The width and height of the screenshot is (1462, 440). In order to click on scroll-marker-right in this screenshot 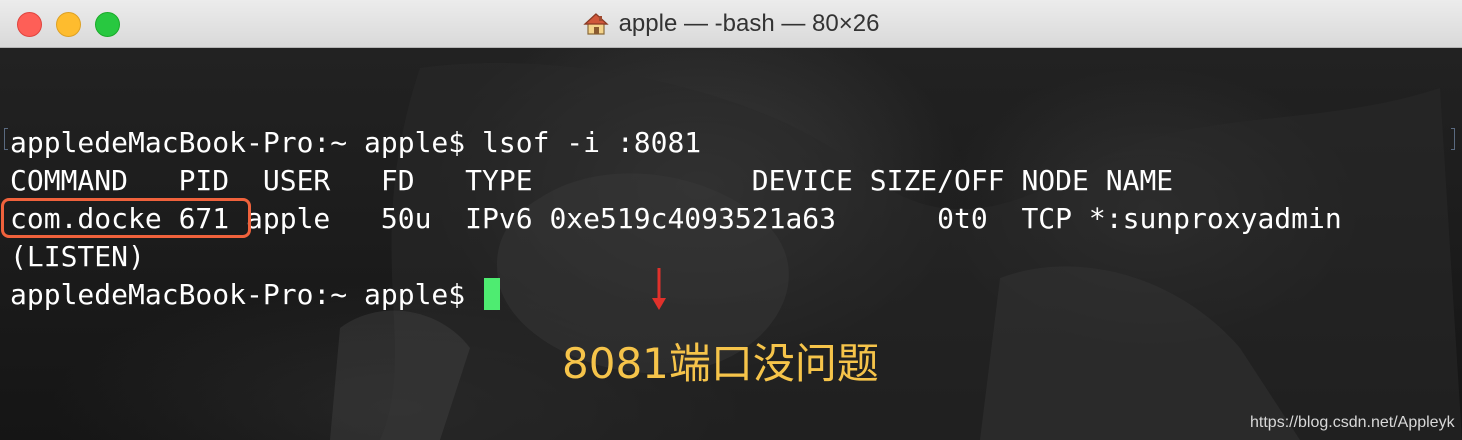, I will do `click(1453, 139)`.